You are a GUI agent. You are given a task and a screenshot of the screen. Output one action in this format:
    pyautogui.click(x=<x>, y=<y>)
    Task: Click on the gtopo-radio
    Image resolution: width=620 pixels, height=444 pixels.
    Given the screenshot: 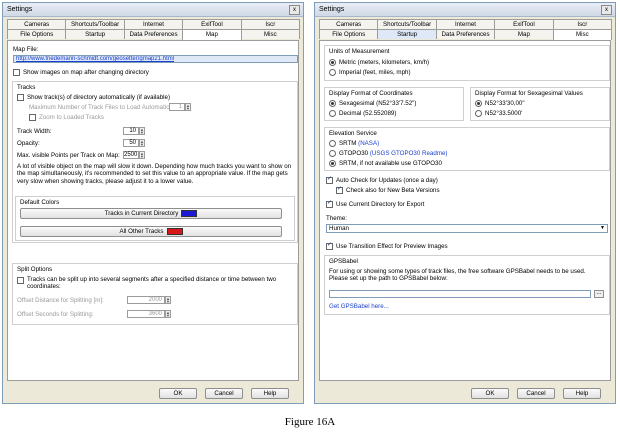 What is the action you would take?
    pyautogui.click(x=332, y=153)
    